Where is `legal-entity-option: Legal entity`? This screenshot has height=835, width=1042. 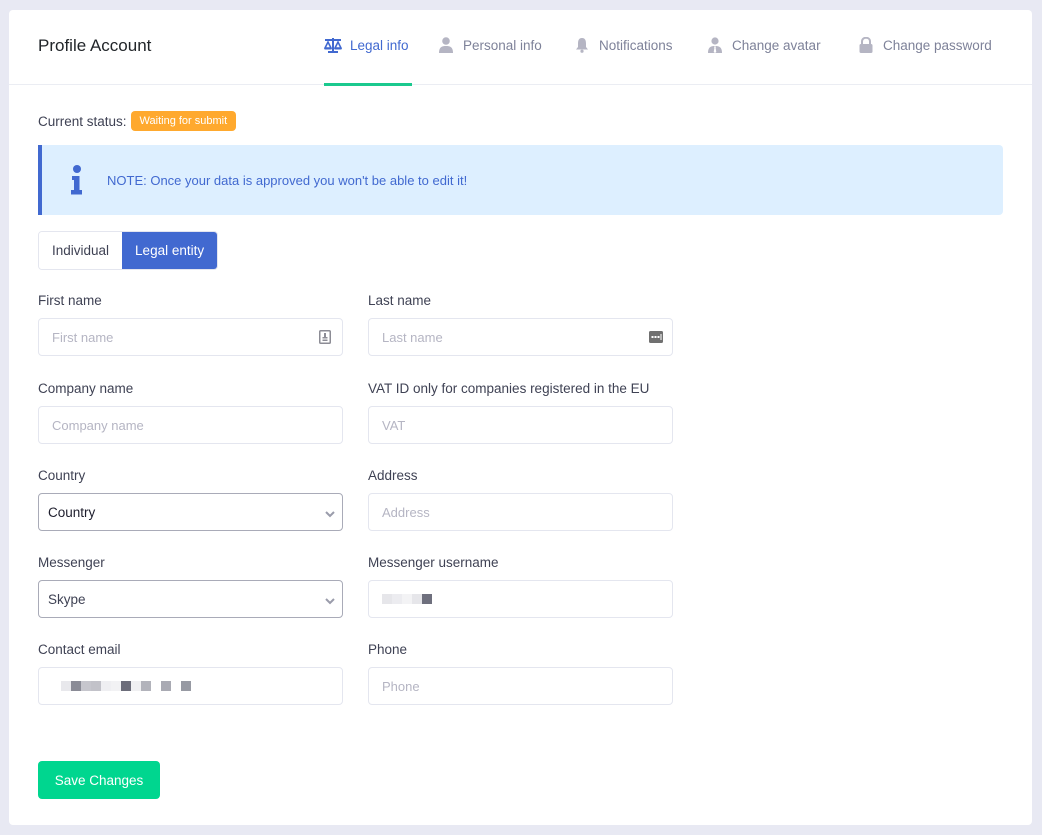
legal-entity-option: Legal entity is located at coordinates (170, 250).